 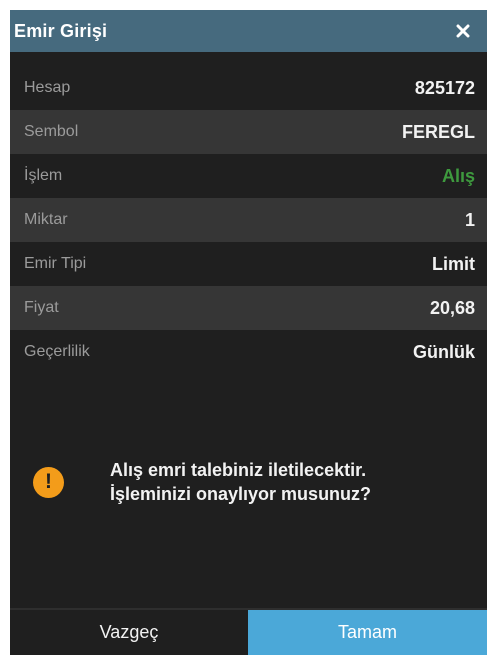 I want to click on transaction-value: Alış, so click(x=458, y=175).